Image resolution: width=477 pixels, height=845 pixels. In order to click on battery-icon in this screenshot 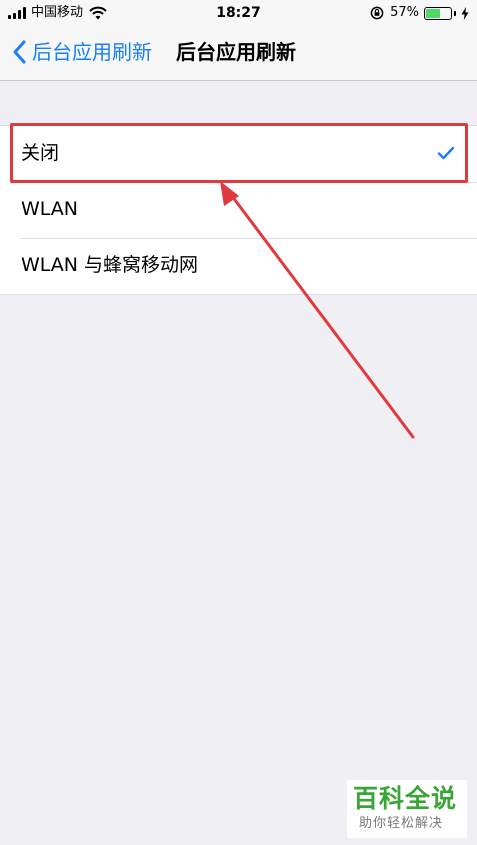, I will do `click(438, 13)`.